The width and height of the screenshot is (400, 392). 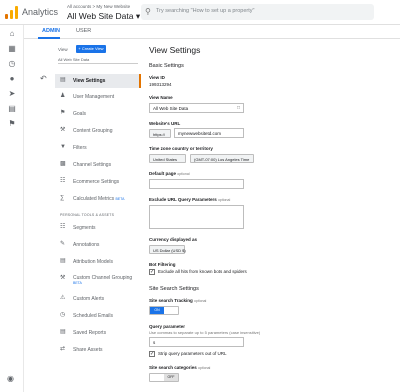 I want to click on segments-icon: ☷, so click(x=63, y=227).